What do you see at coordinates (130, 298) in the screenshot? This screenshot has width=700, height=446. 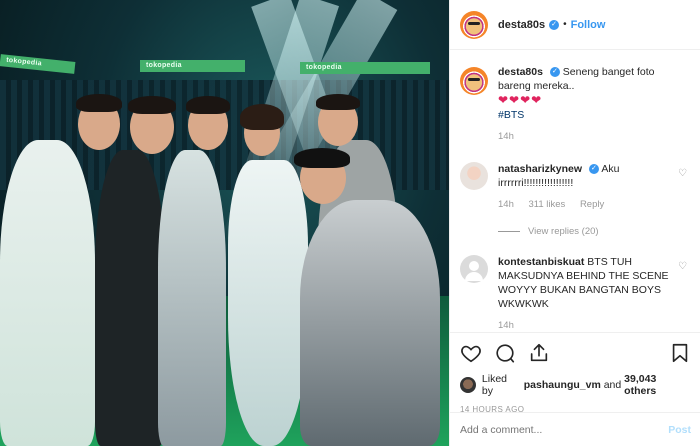 I see `person-black-tshirt` at bounding box center [130, 298].